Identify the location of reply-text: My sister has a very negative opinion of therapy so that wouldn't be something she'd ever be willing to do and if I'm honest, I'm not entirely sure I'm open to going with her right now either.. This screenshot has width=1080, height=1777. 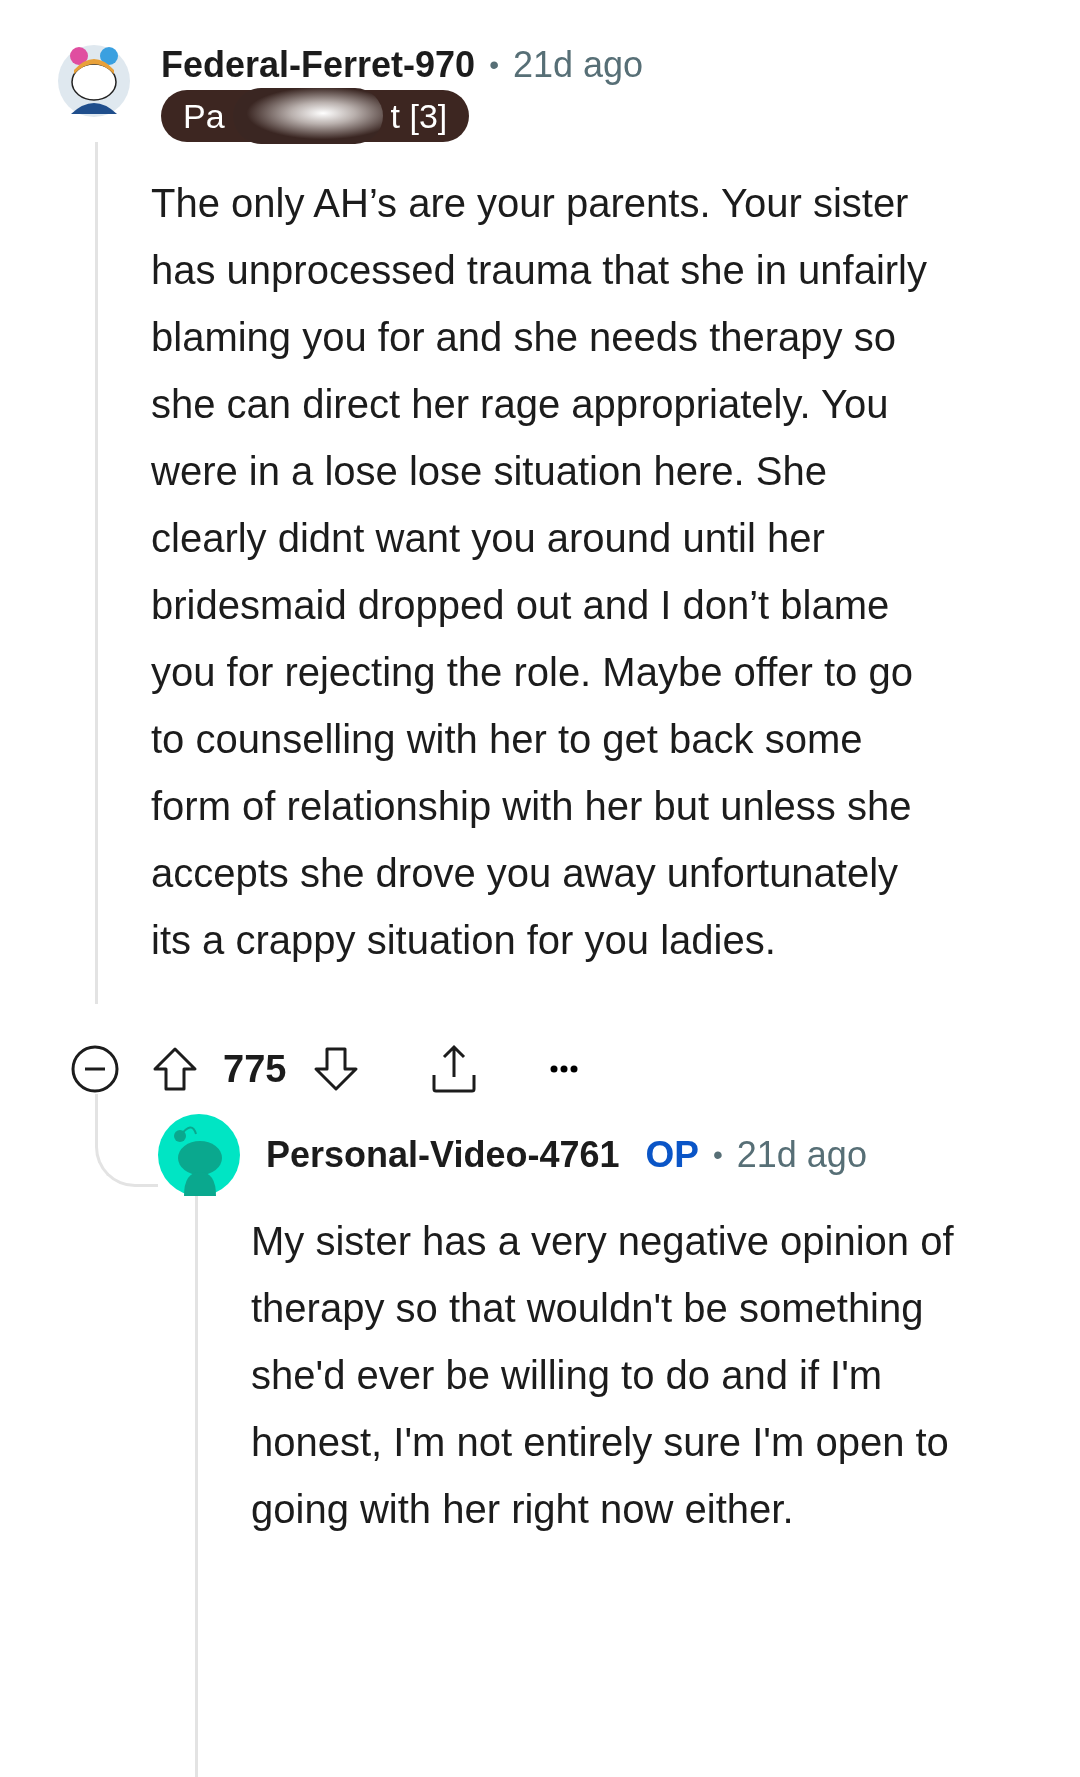
(603, 1375).